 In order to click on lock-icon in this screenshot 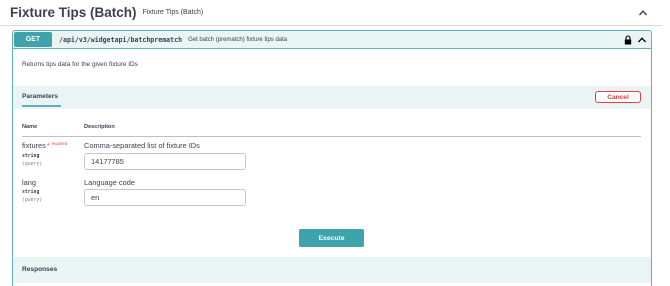, I will do `click(628, 40)`.